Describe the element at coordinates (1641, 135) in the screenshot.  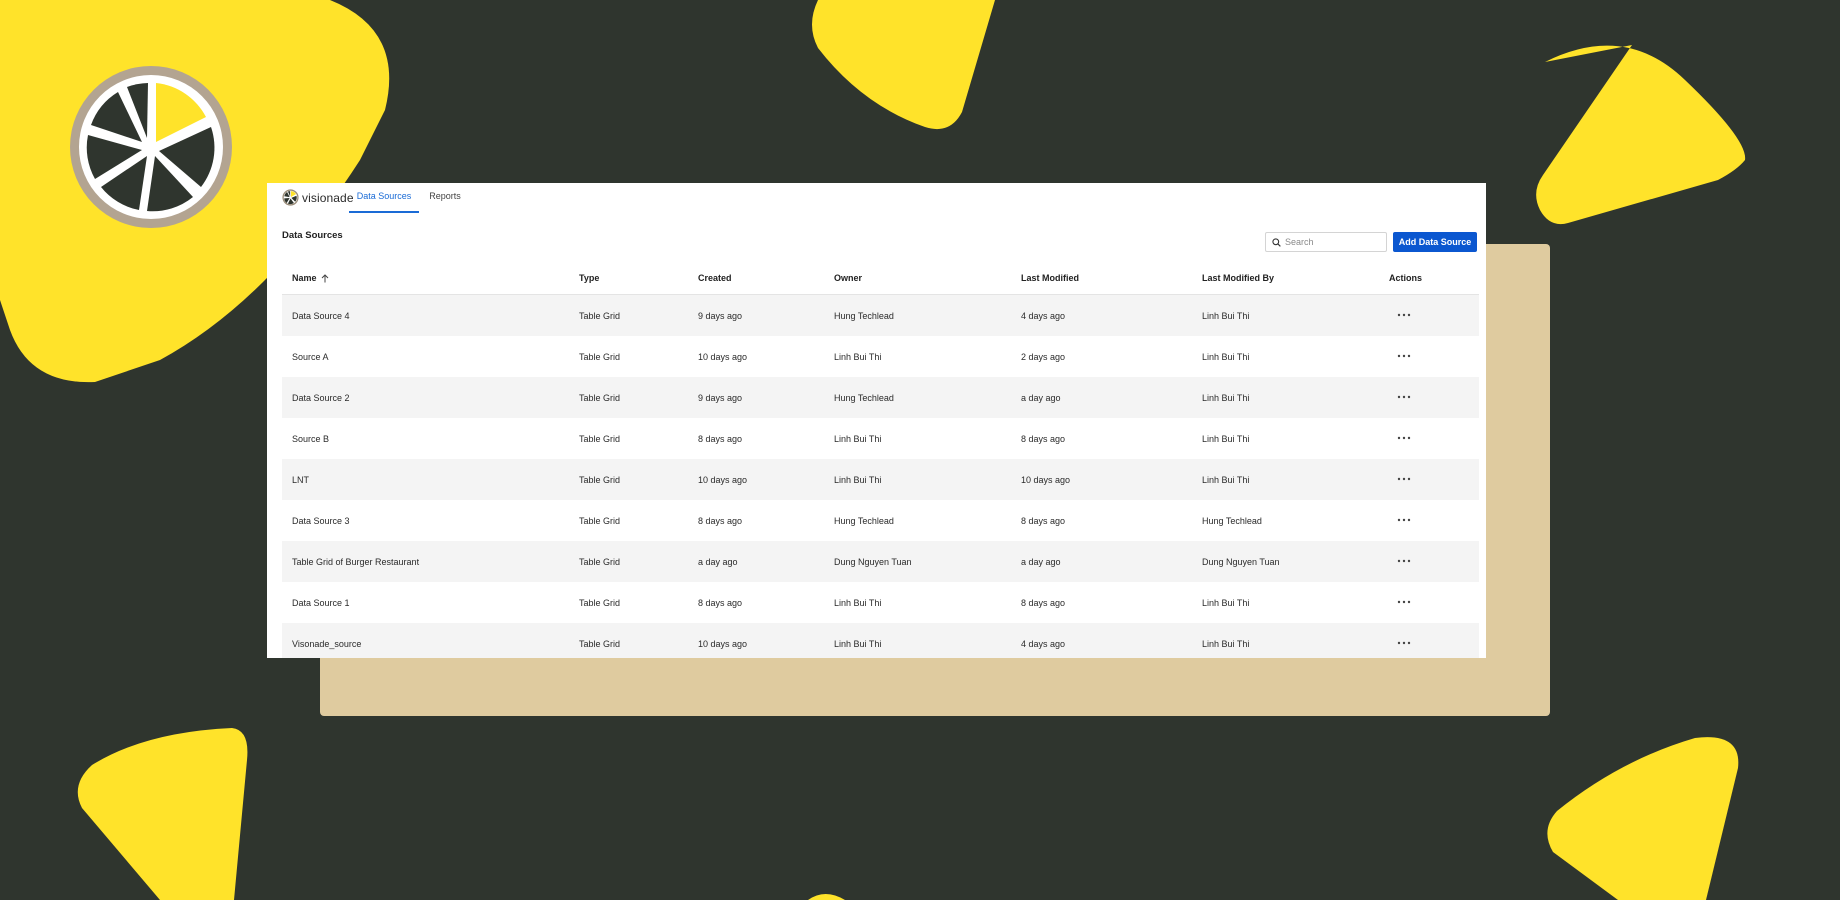
I see `yellow-shape-top-right` at that location.